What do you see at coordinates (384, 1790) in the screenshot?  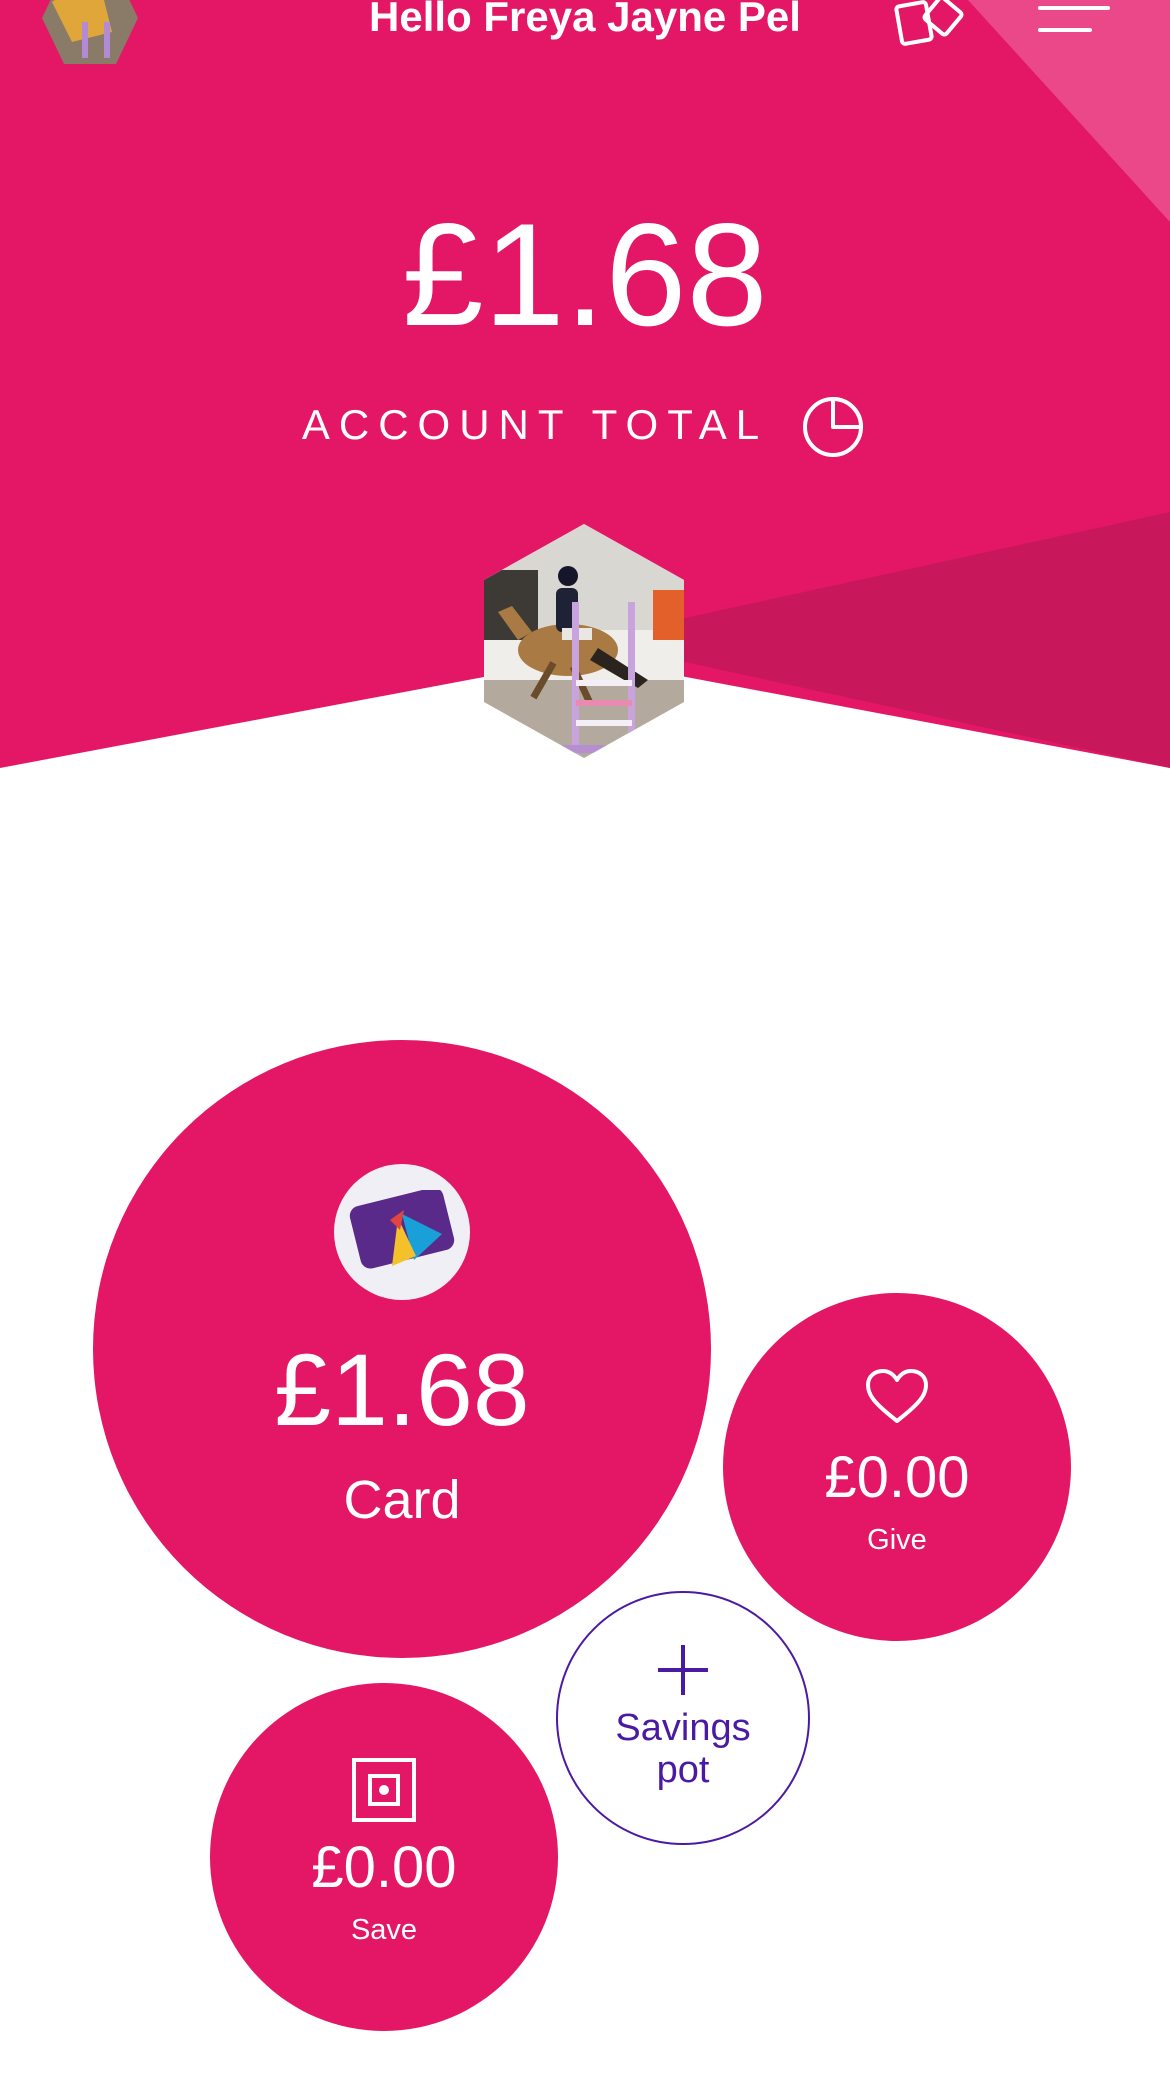 I see `safe-icon` at bounding box center [384, 1790].